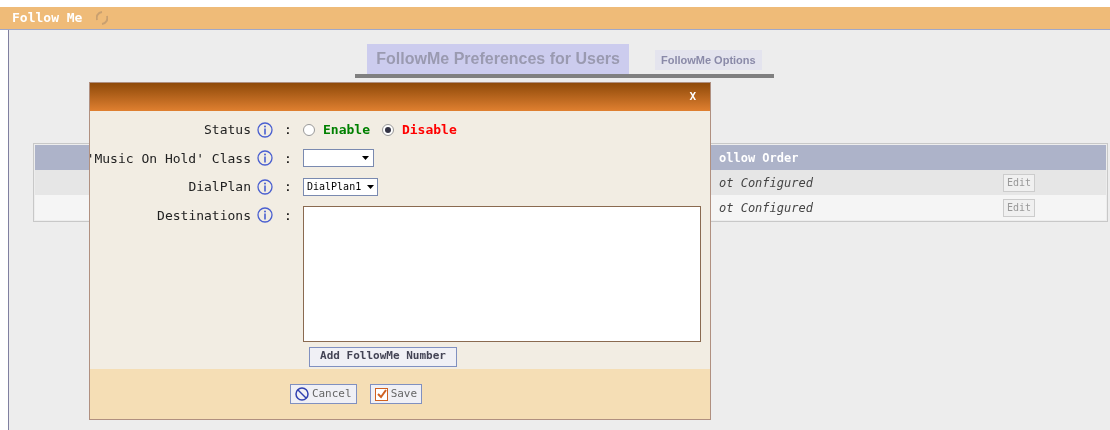 The width and height of the screenshot is (1110, 430). I want to click on cancel-button: Cancel, so click(323, 394).